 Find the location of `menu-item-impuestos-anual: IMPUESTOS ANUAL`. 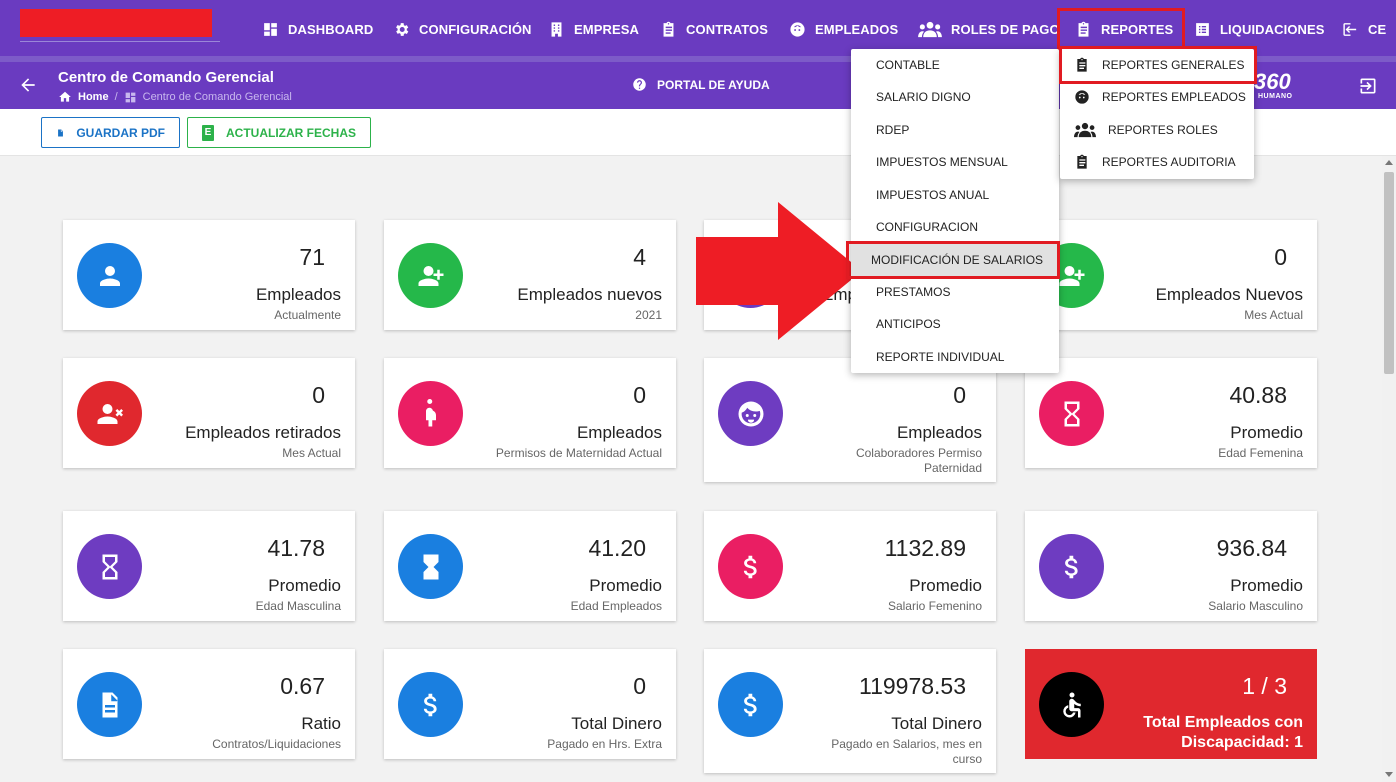

menu-item-impuestos-anual: IMPUESTOS ANUAL is located at coordinates (955, 195).